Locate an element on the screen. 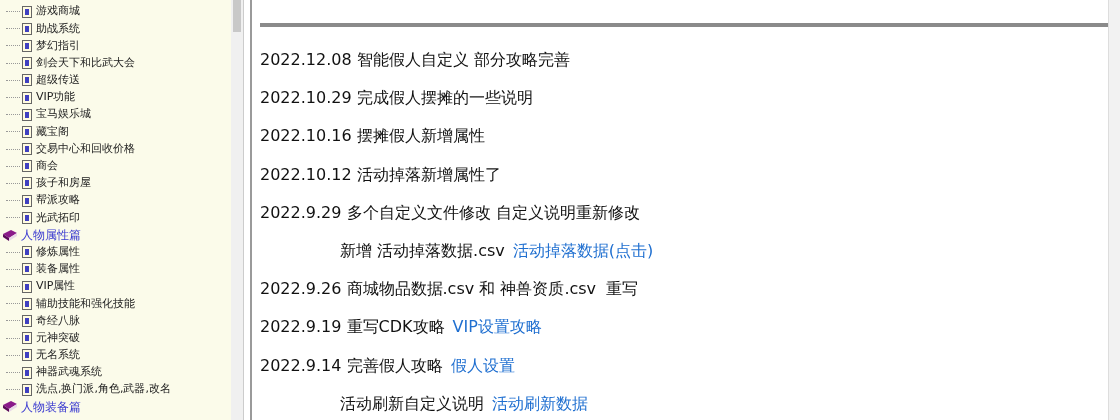  tree-item: VIP功能 is located at coordinates (56, 97).